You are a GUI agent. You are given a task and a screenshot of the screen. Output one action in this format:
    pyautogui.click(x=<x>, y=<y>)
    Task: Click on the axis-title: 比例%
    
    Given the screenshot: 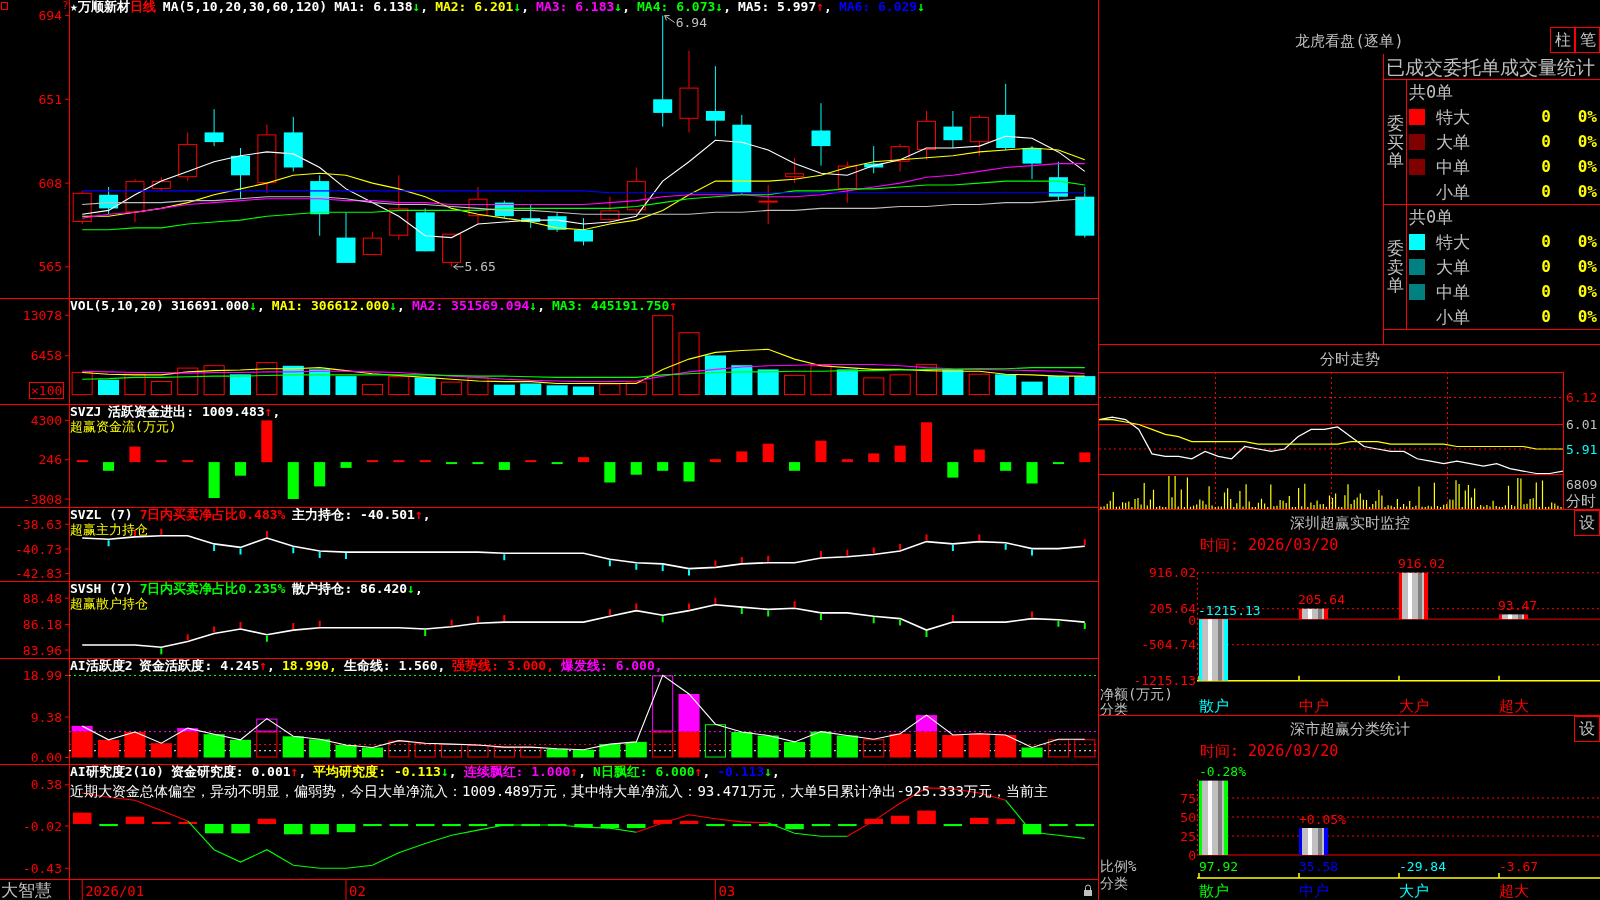 What is the action you would take?
    pyautogui.click(x=1118, y=866)
    